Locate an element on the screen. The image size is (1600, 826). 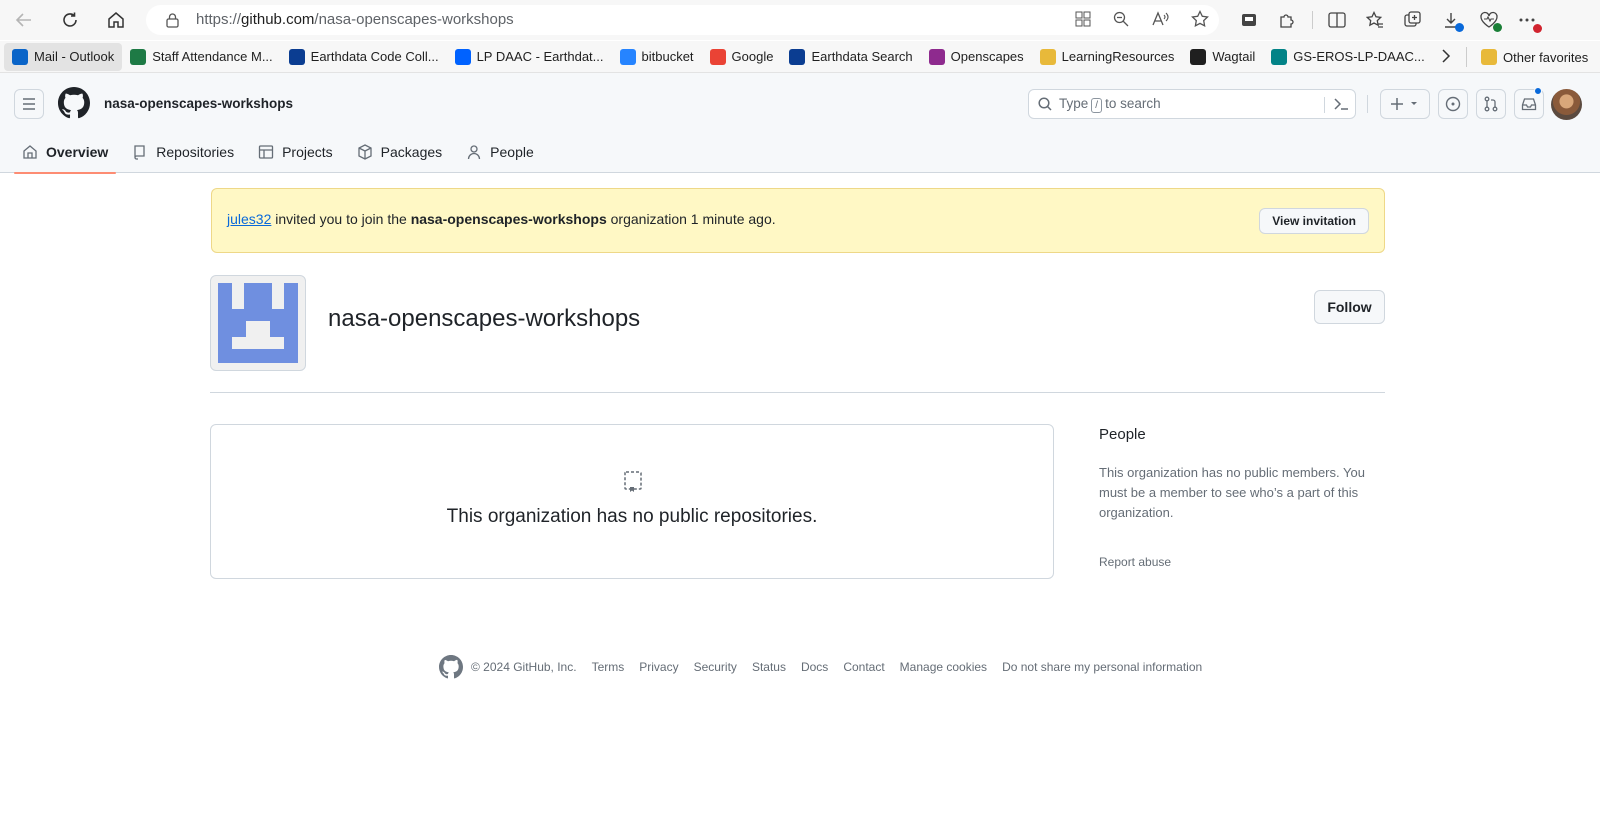
bookmark-item: Openscapes is located at coordinates (976, 57).